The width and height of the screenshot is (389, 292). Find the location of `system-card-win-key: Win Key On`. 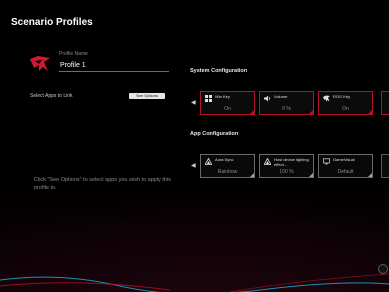

system-card-win-key: Win Key On is located at coordinates (227, 103).